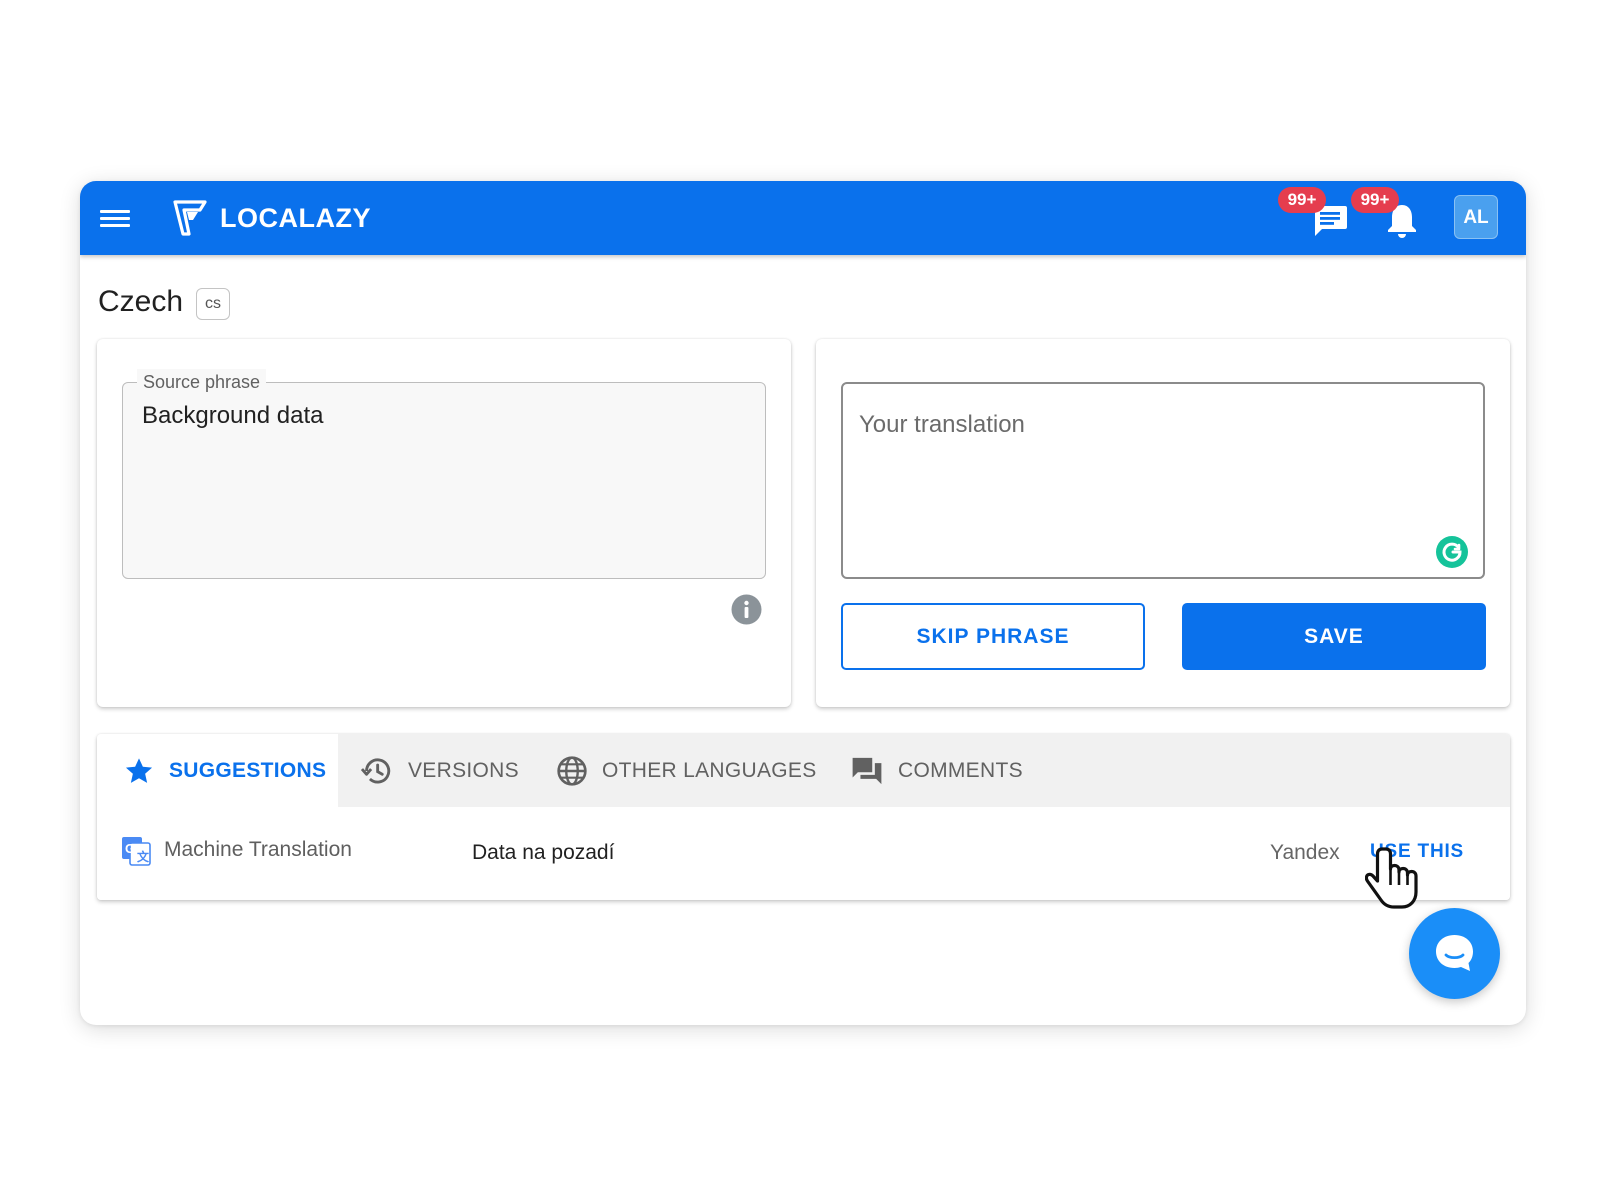  Describe the element at coordinates (1452, 552) in the screenshot. I see `grammarly-icon` at that location.